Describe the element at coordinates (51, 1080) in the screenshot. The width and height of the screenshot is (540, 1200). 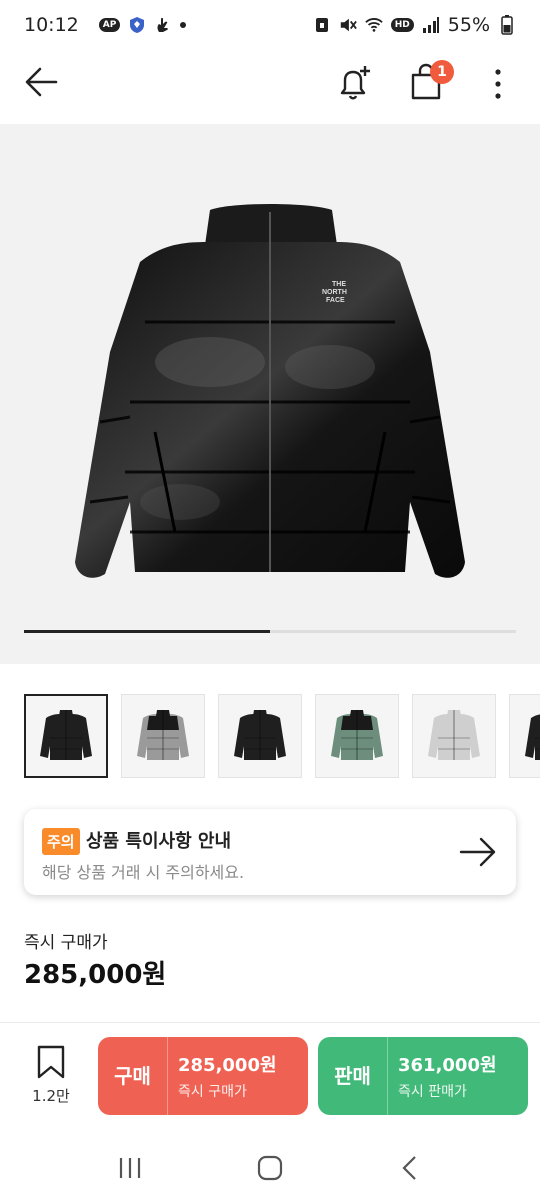
I see `wishlist-button: 1.2만` at that location.